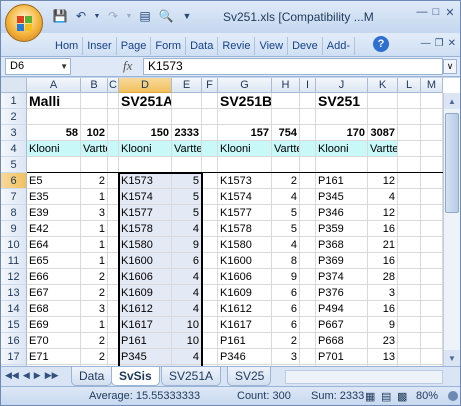 This screenshot has height=406, width=461. I want to click on cell-C3, so click(113, 133).